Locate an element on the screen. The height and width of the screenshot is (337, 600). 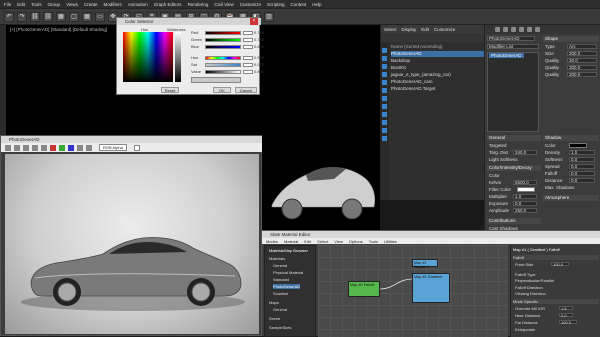
filter-color-swatch is located at coordinates (526, 189).